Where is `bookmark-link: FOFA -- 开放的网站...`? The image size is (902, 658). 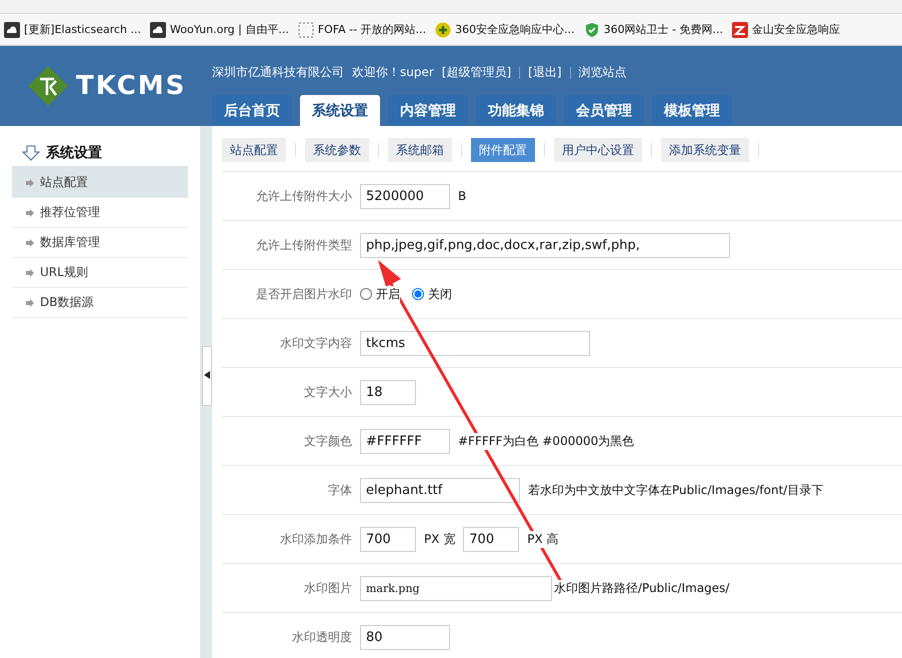 bookmark-link: FOFA -- 开放的网站... is located at coordinates (362, 30).